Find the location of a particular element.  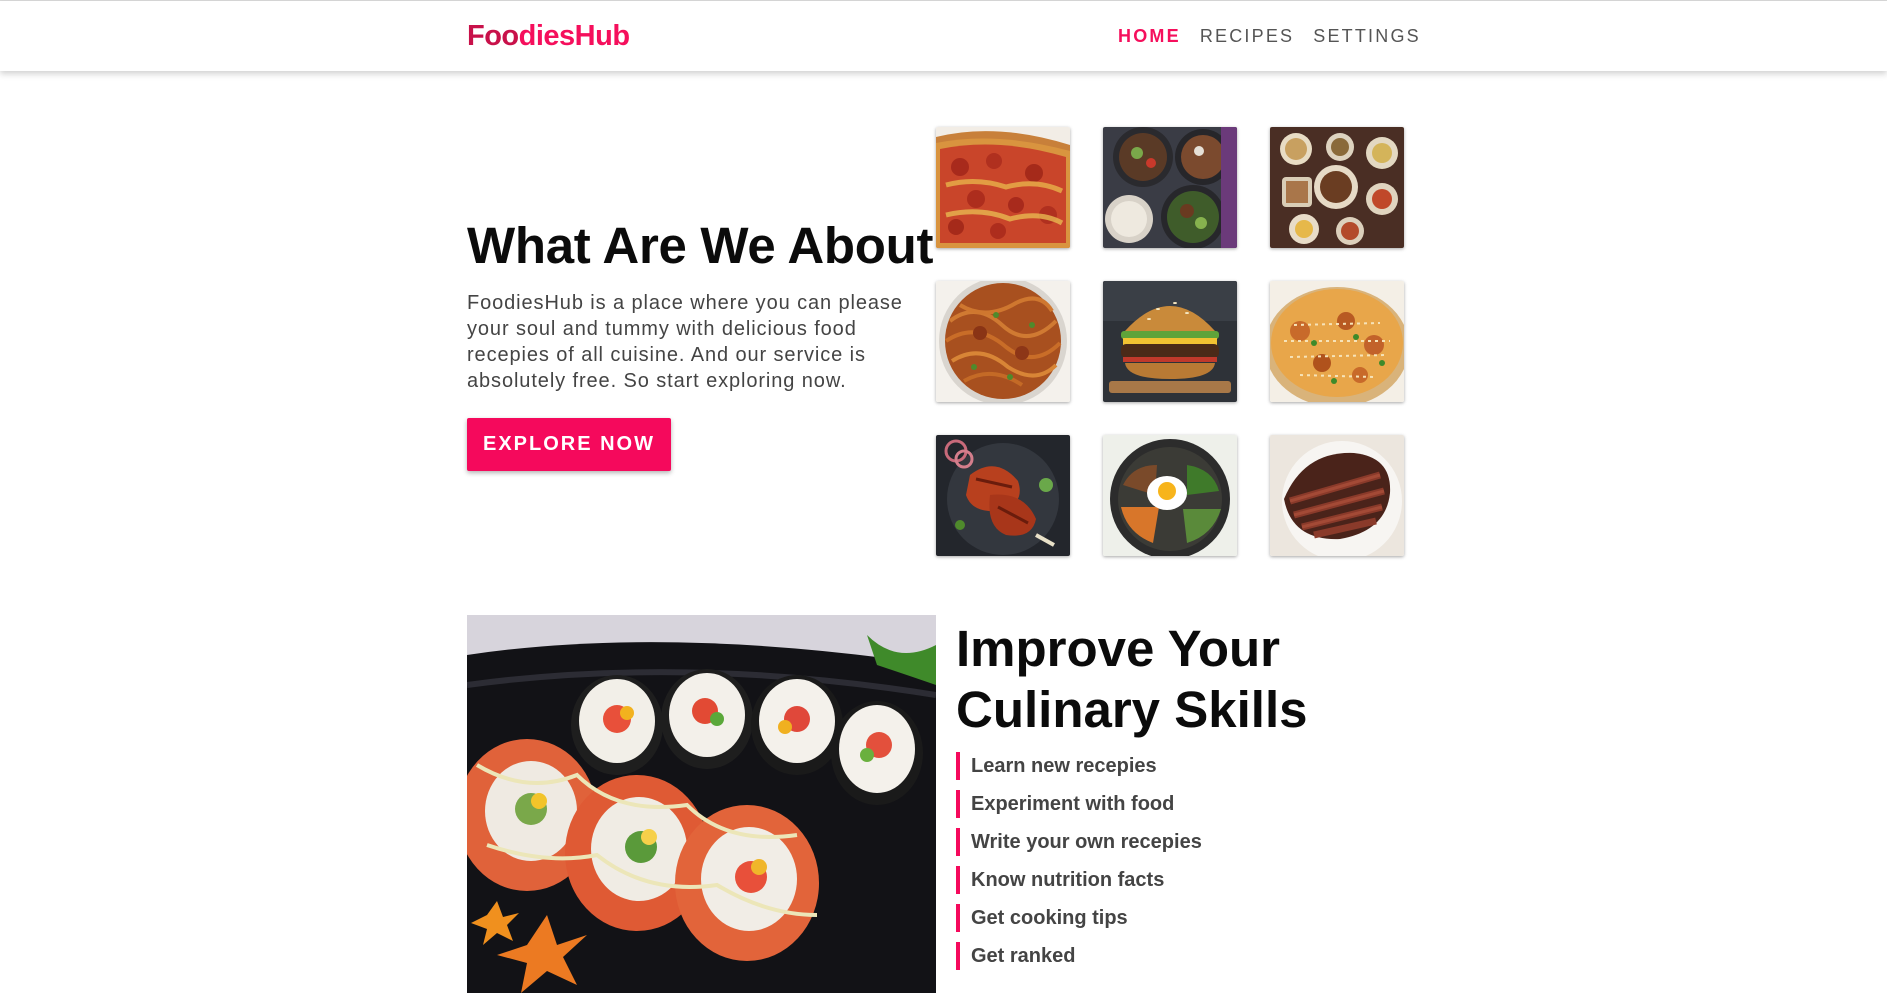

skills-title-line-2: Culinary Skills is located at coordinates (1132, 709).